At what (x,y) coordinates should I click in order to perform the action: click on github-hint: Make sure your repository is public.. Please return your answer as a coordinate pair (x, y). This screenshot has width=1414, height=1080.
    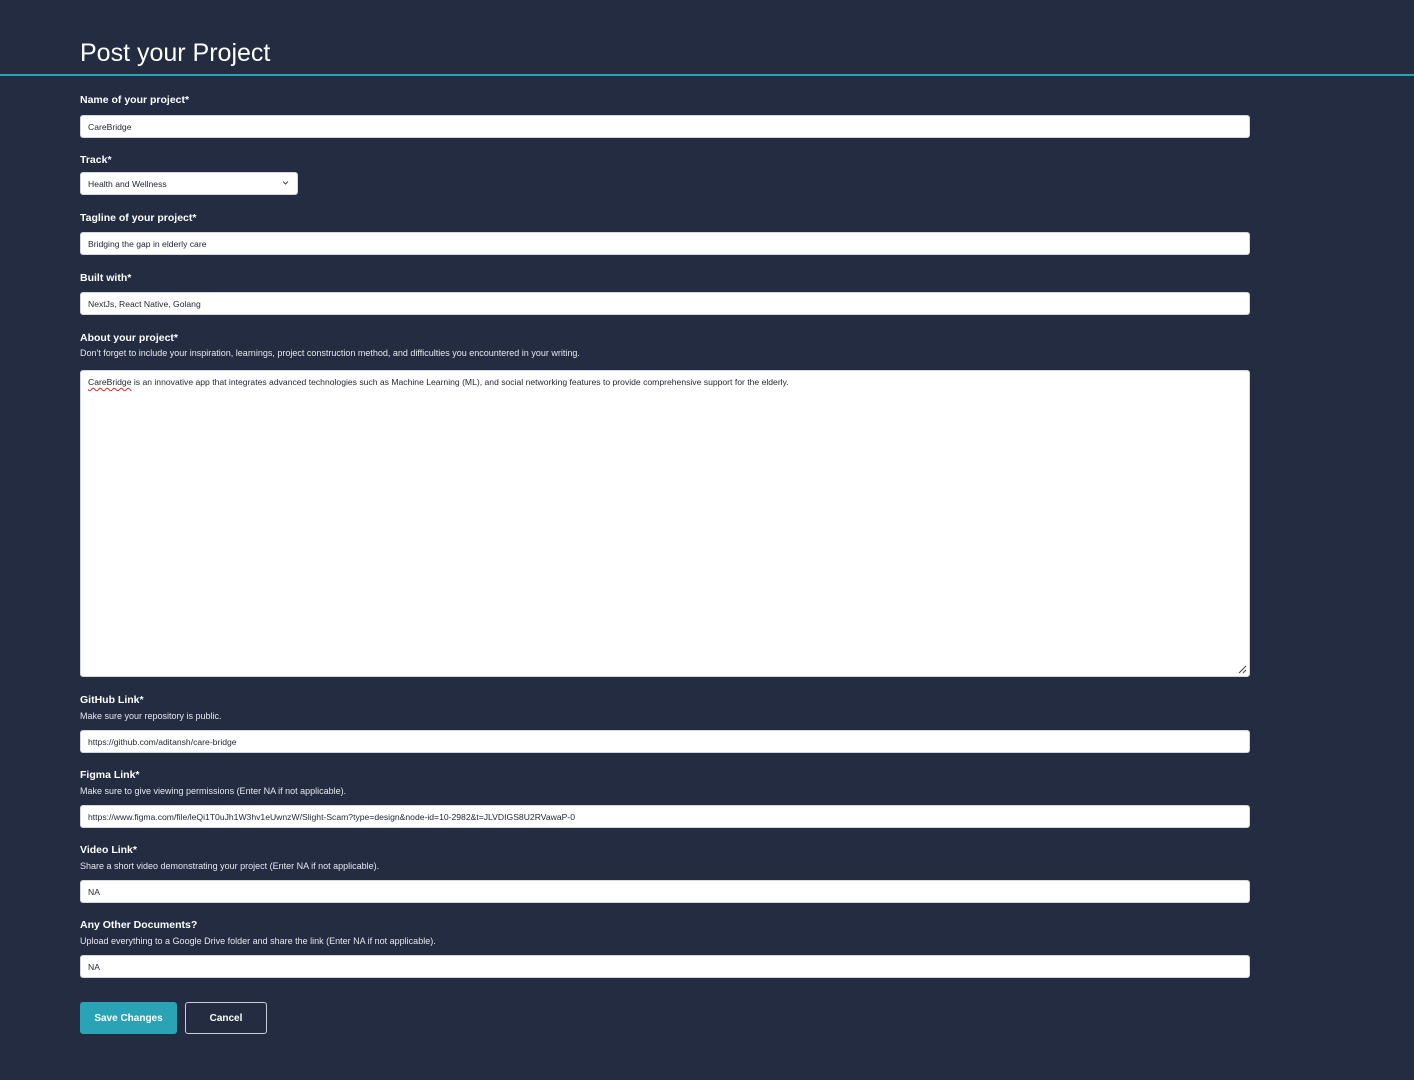
    Looking at the image, I should click on (151, 716).